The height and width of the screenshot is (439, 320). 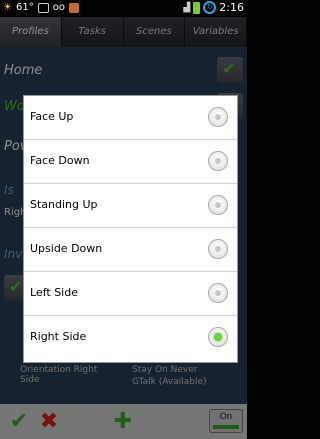 What do you see at coordinates (73, 7) in the screenshot?
I see `app-icon` at bounding box center [73, 7].